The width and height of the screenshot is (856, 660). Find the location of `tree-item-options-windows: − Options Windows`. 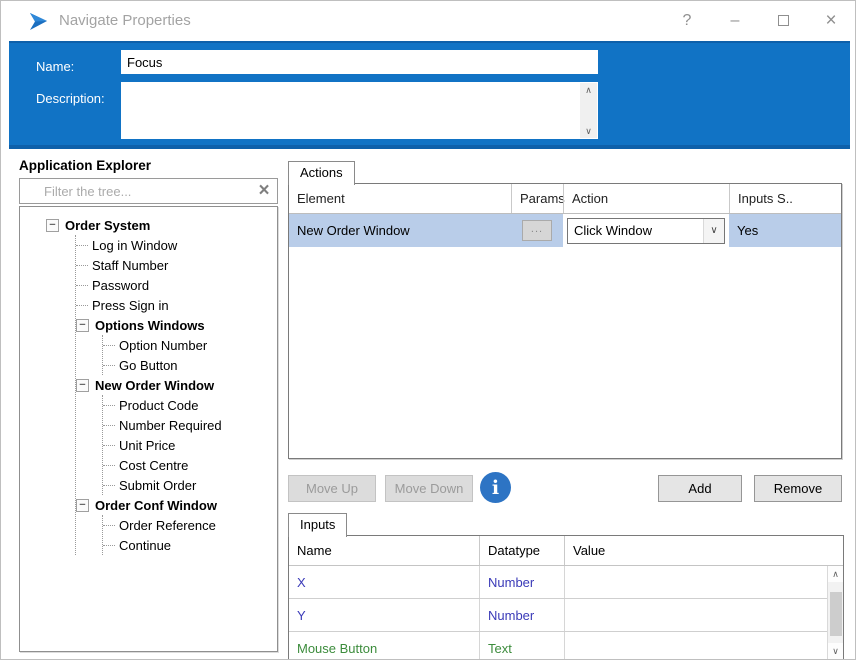

tree-item-options-windows: − Options Windows is located at coordinates (176, 325).